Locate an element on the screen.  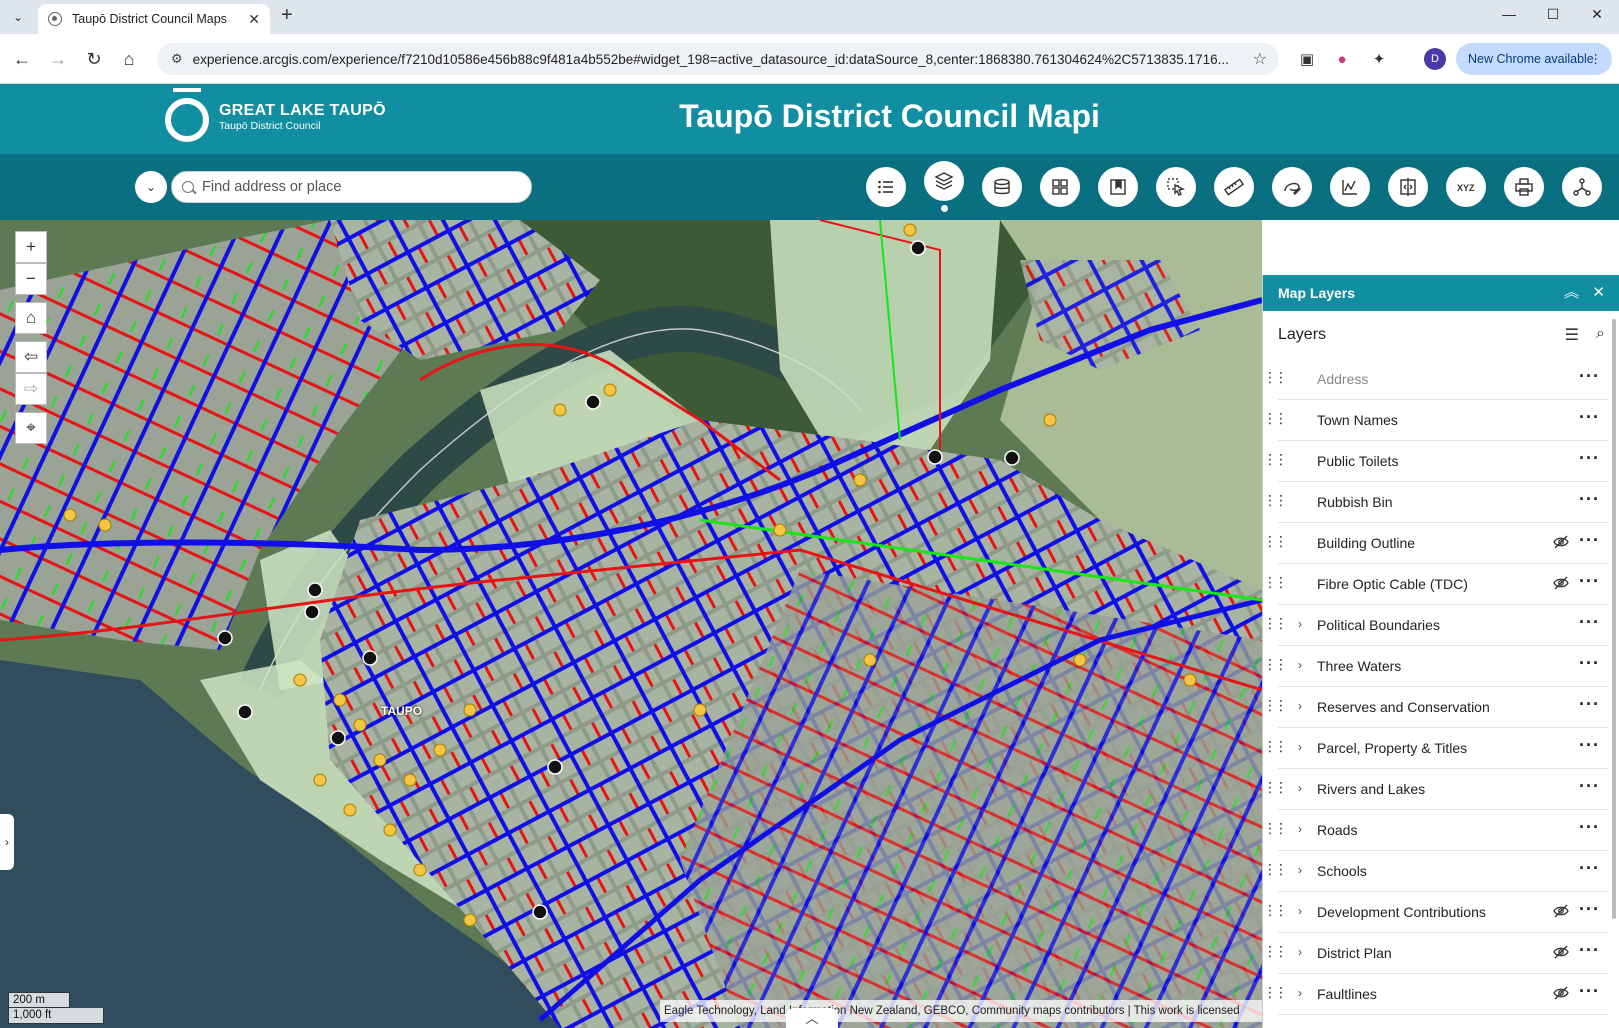
home-button: ⌂ is located at coordinates (129, 59).